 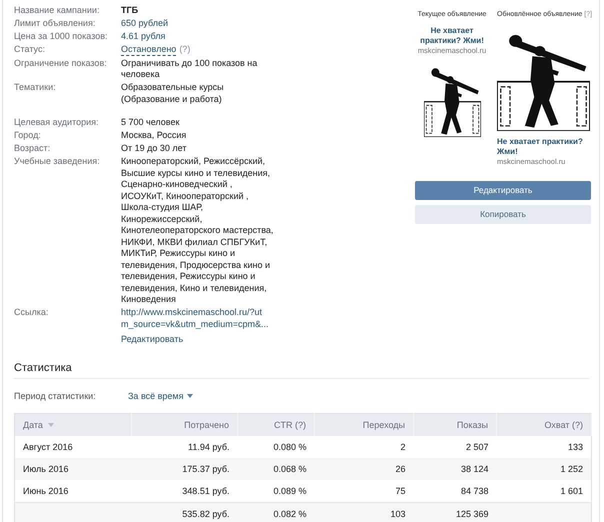 What do you see at coordinates (563, 425) in the screenshot?
I see `column-header: Охват (?)` at bounding box center [563, 425].